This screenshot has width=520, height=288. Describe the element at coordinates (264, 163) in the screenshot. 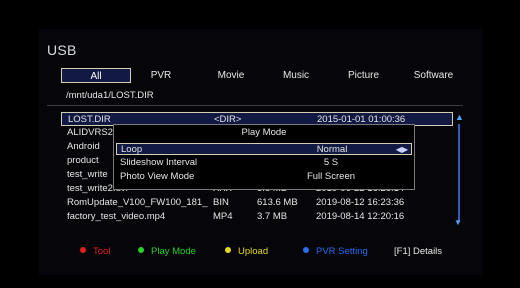

I see `slideshow-interval-option: Slideshow Interval 5 S` at that location.